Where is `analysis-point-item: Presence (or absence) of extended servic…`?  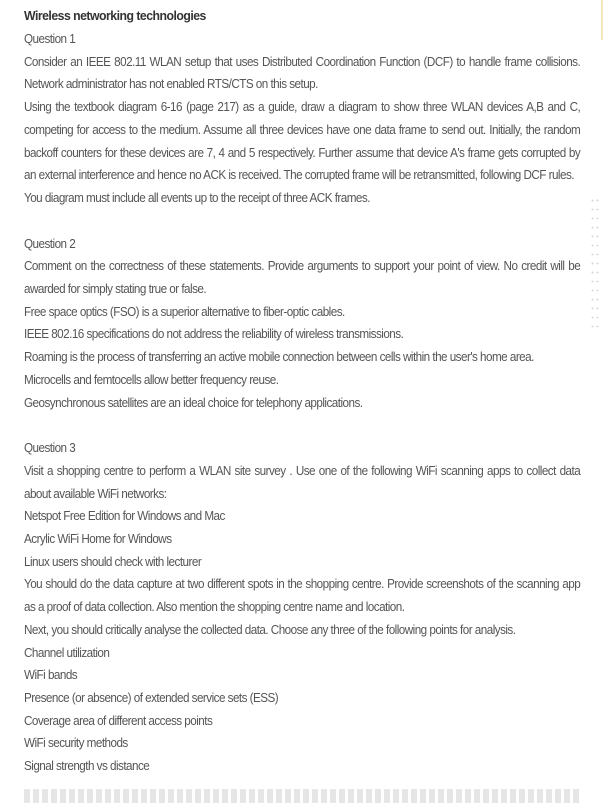 analysis-point-item: Presence (or absence) of extended servic… is located at coordinates (151, 697).